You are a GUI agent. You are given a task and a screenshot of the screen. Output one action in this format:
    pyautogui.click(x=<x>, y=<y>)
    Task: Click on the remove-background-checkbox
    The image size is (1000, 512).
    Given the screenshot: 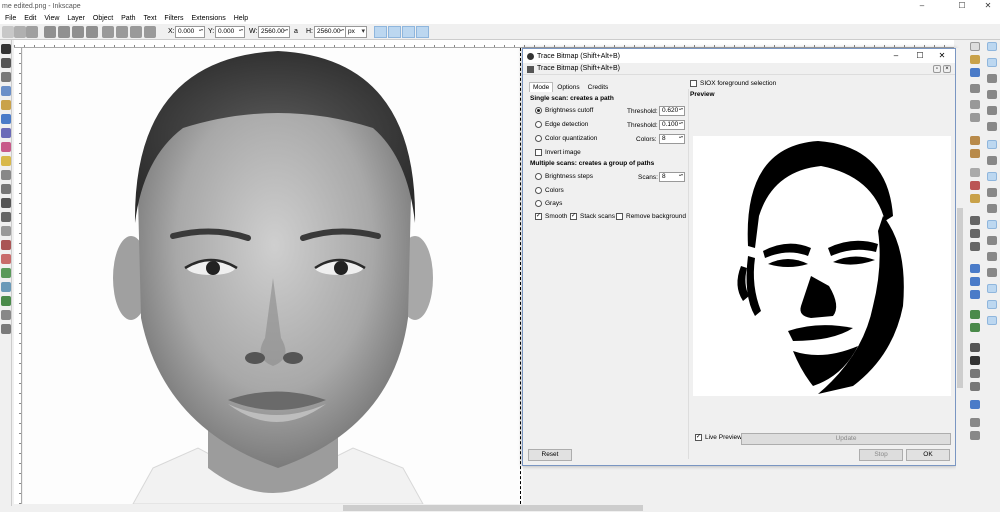 What is the action you would take?
    pyautogui.click(x=619, y=216)
    